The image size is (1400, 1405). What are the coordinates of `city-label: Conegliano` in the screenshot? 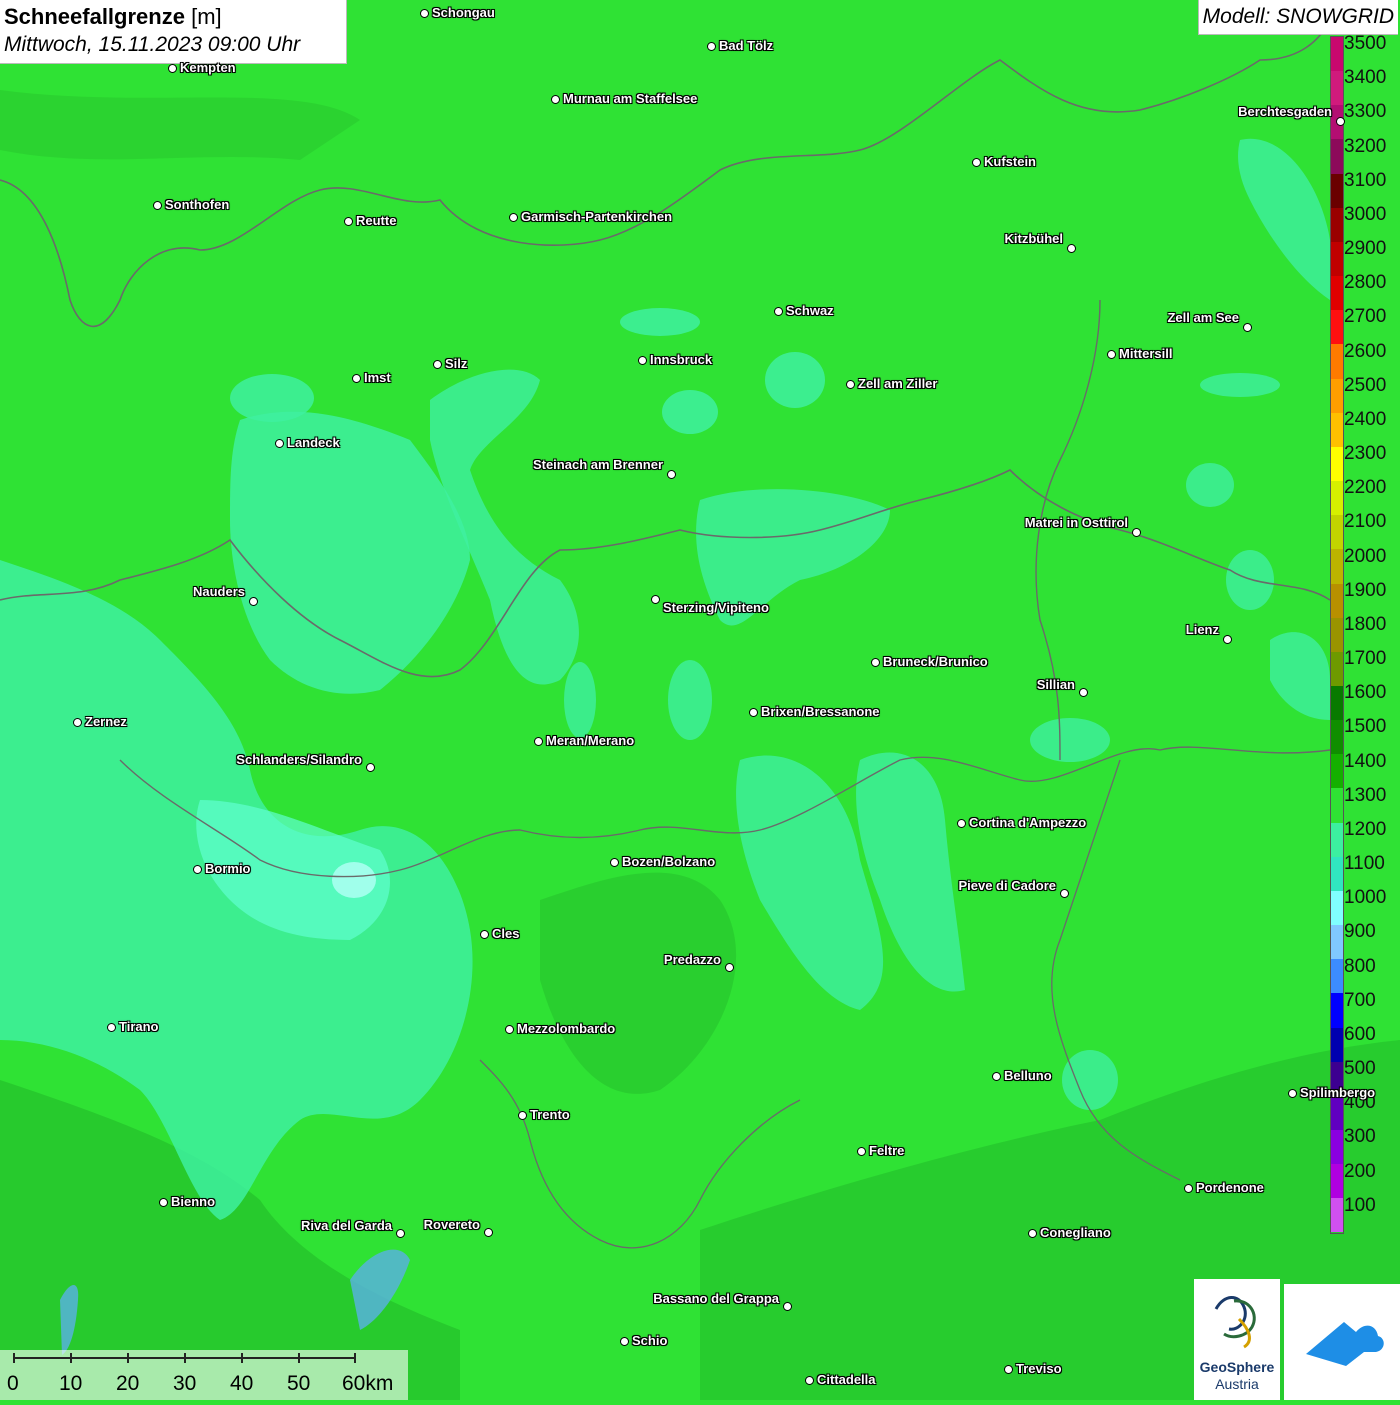 It's located at (1075, 1232).